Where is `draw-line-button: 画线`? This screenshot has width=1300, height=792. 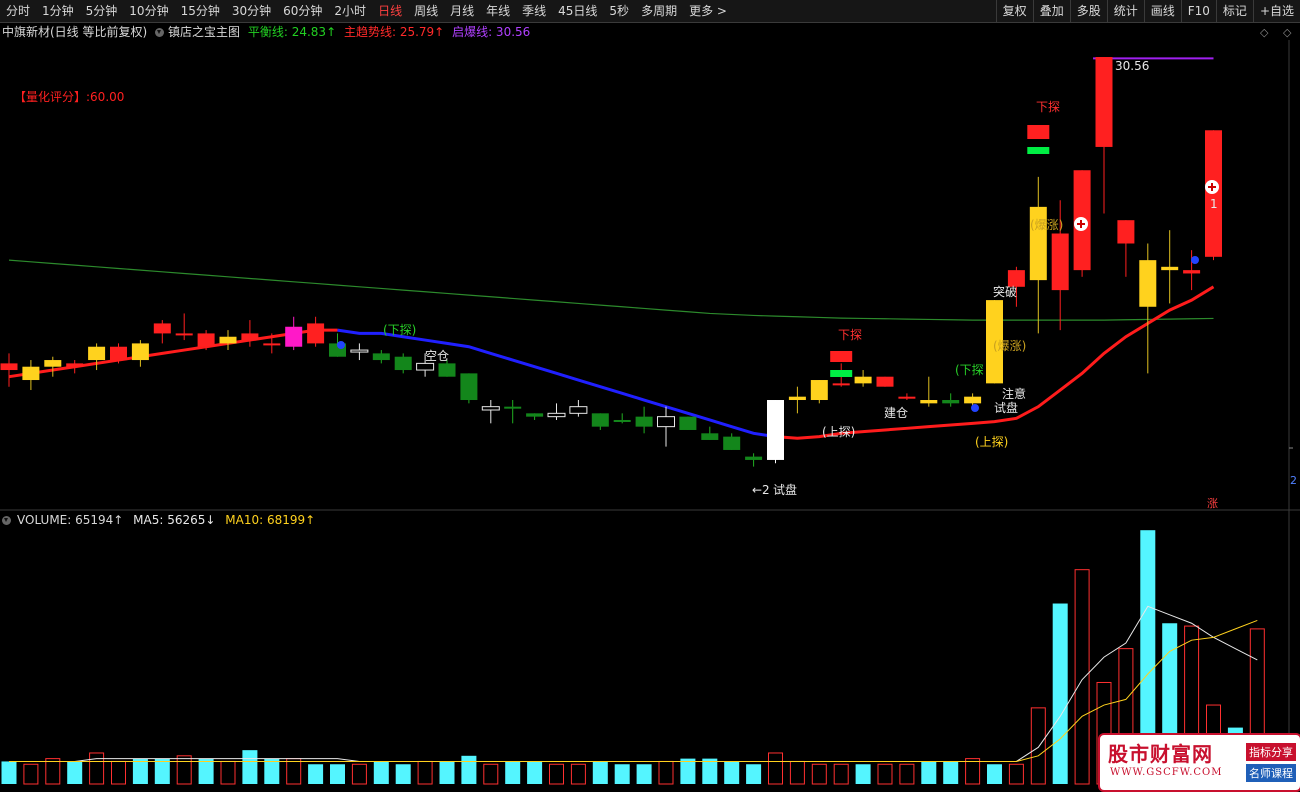 draw-line-button: 画线 is located at coordinates (1162, 11).